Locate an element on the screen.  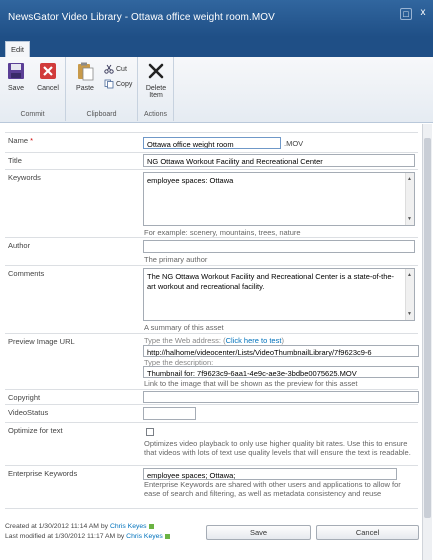
required-mark: * is located at coordinates (32, 140).